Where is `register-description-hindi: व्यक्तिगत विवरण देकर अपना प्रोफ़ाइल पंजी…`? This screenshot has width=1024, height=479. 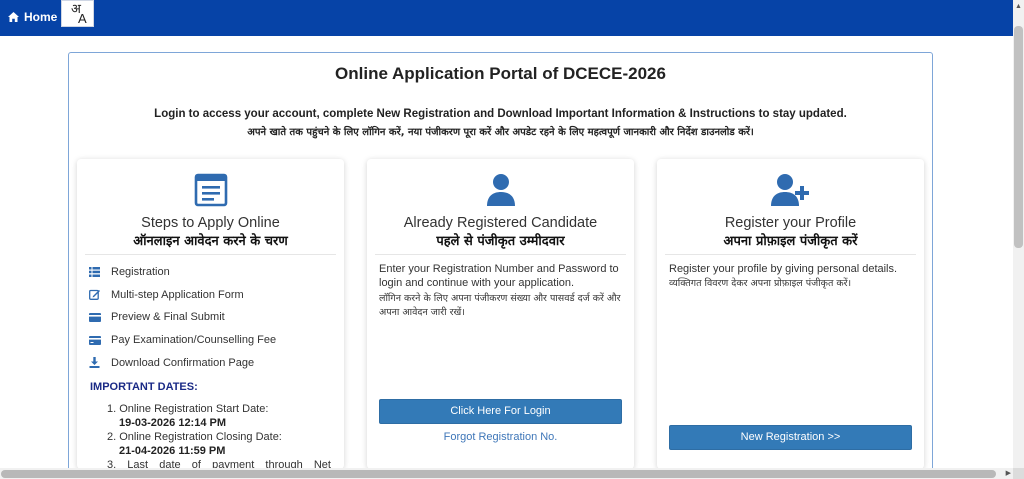 register-description-hindi: व्यक्तिगत विवरण देकर अपना प्रोफ़ाइल पंजी… is located at coordinates (760, 283).